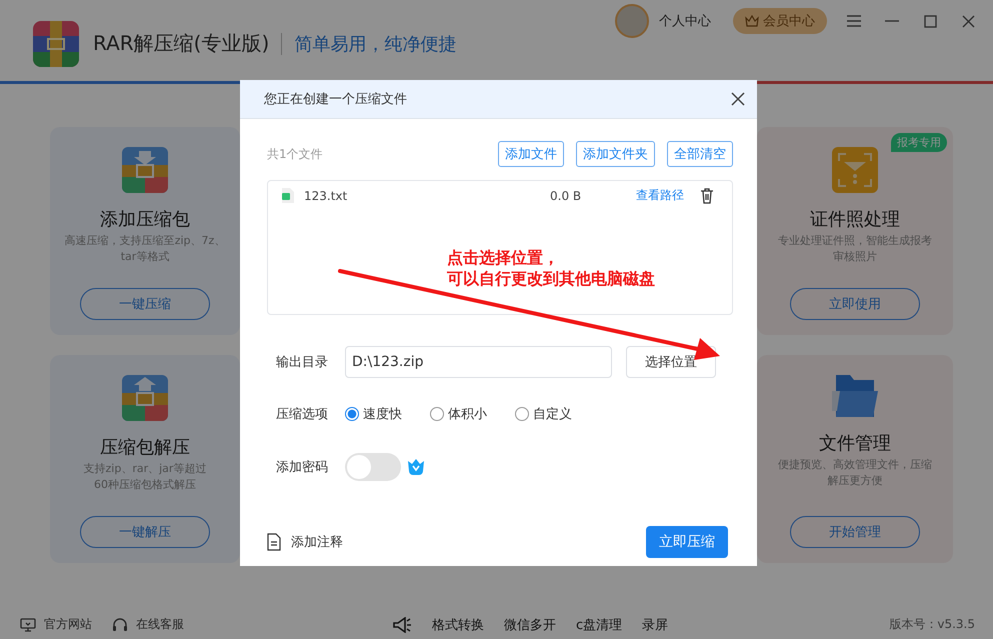 This screenshot has height=639, width=993. Describe the element at coordinates (402, 624) in the screenshot. I see `megaphone-icon` at that location.